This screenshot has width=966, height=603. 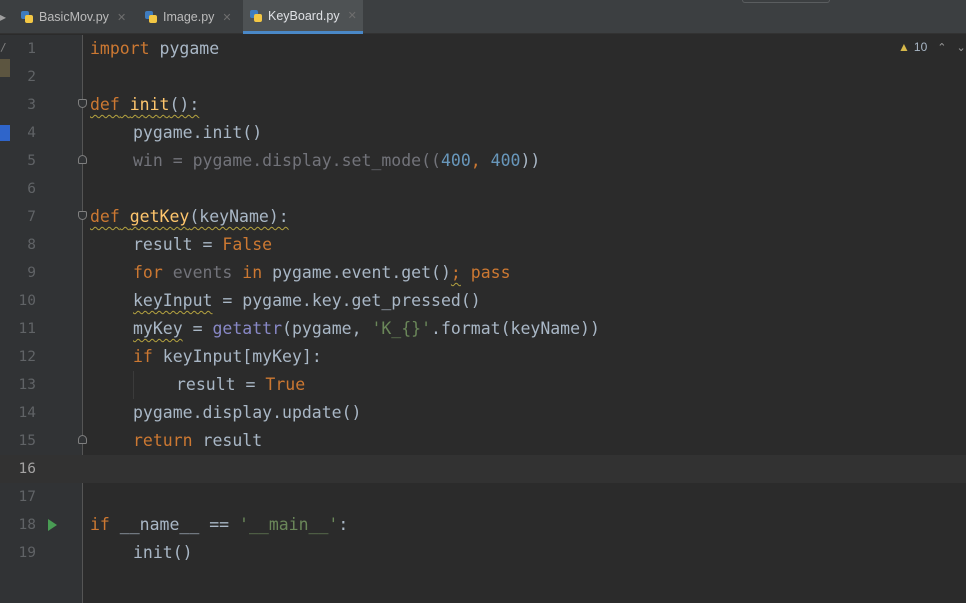 I want to click on keyword: True, so click(x=285, y=384).